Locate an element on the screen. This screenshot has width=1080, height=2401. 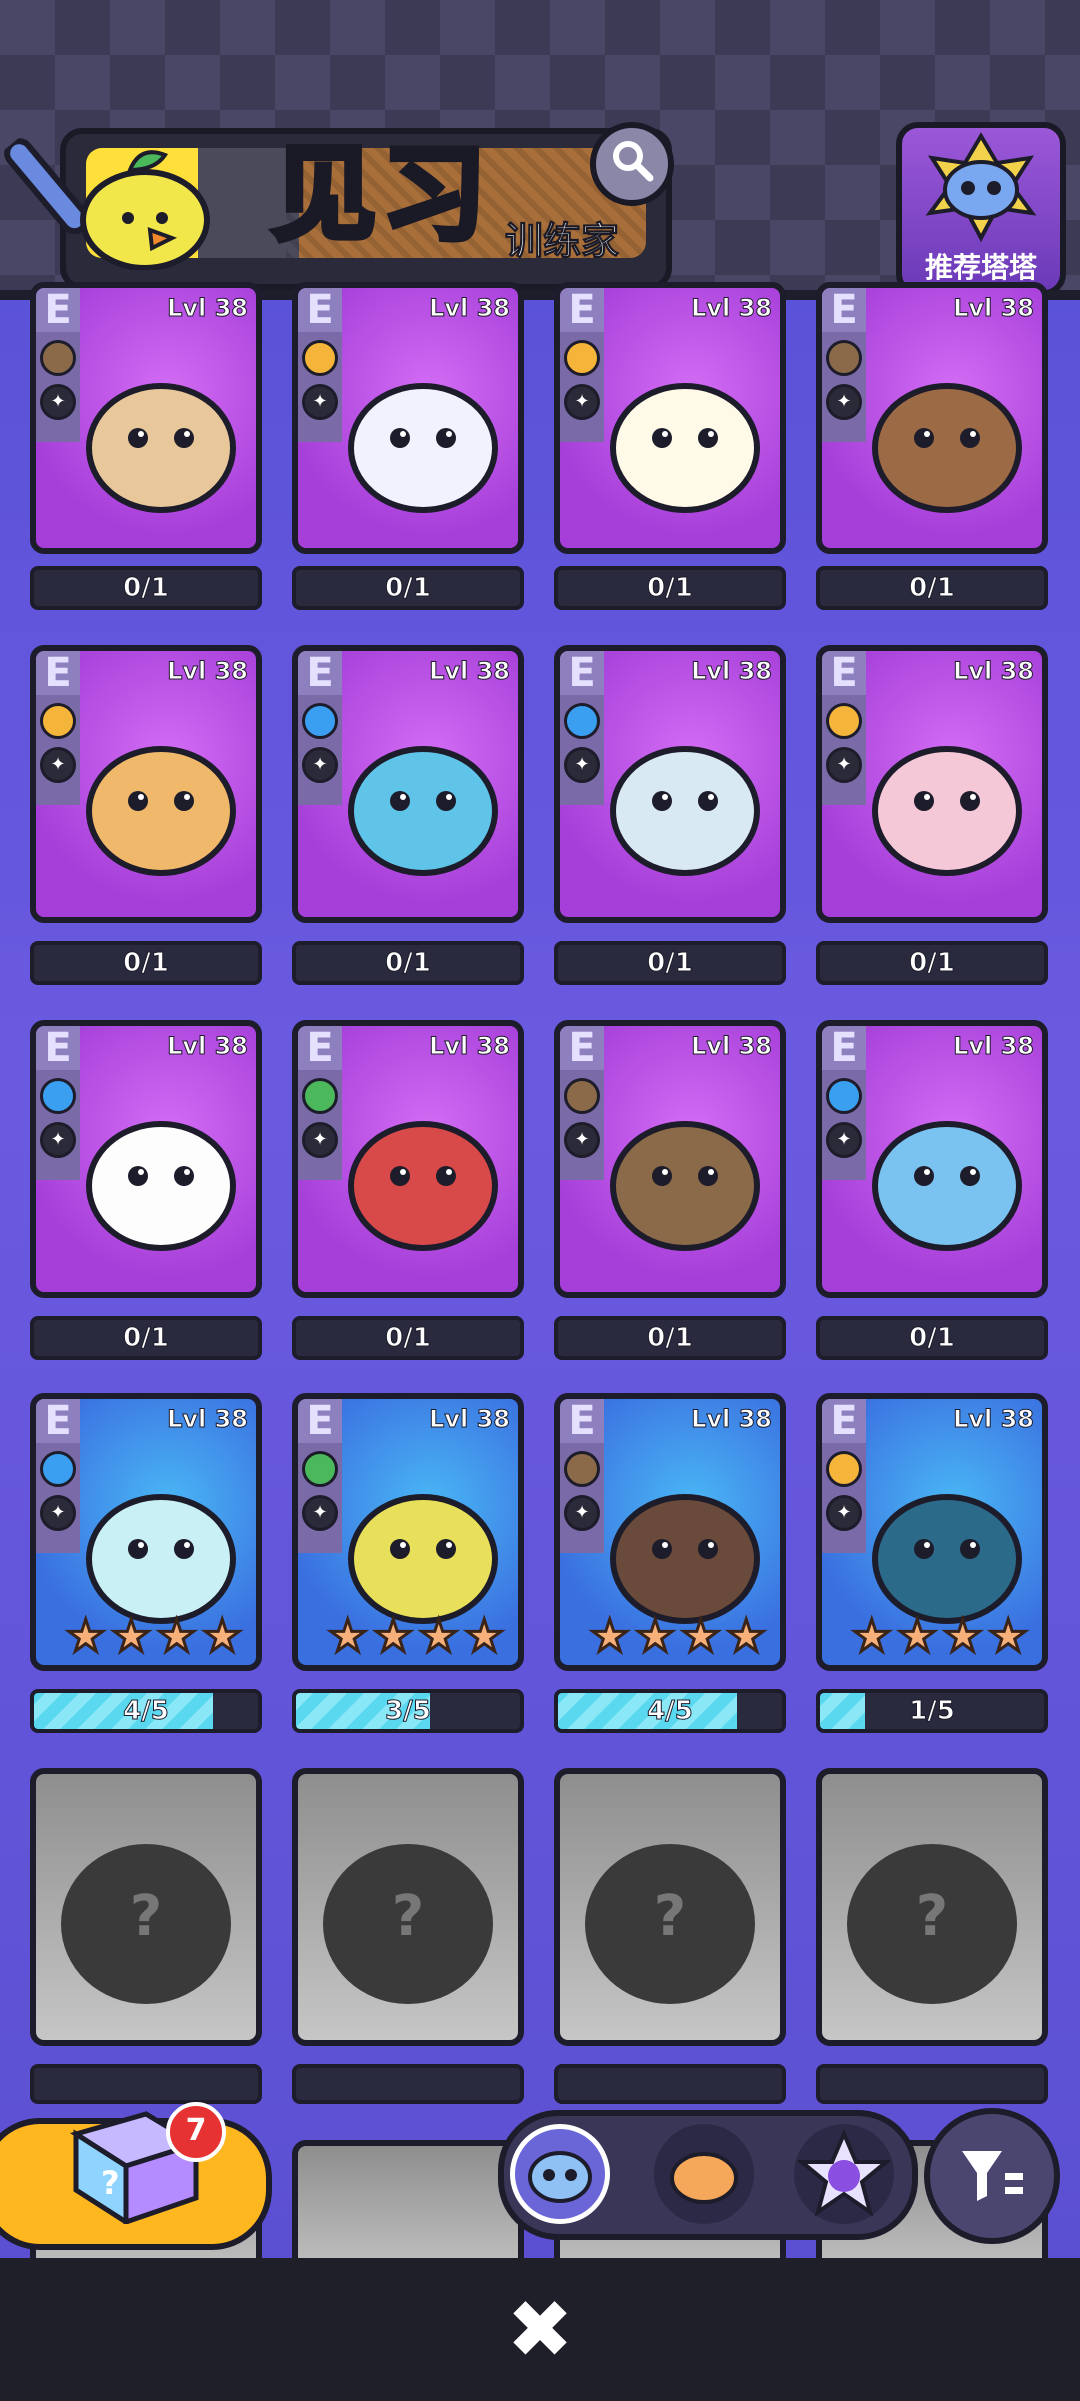
rank-subtitle: 训练家 is located at coordinates (562, 241).